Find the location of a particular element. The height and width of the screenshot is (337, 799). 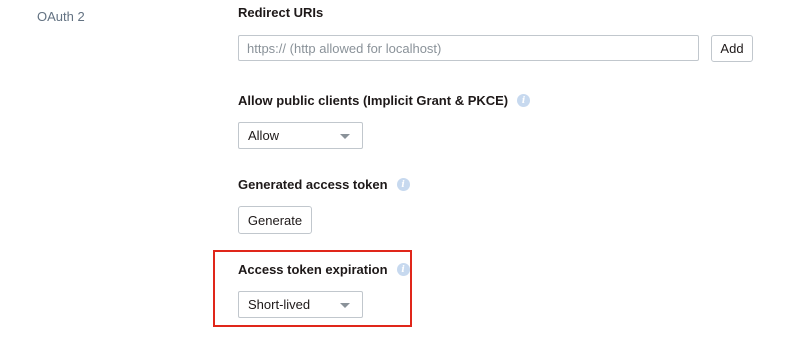

access-token-title: Generated access token i is located at coordinates (324, 184).